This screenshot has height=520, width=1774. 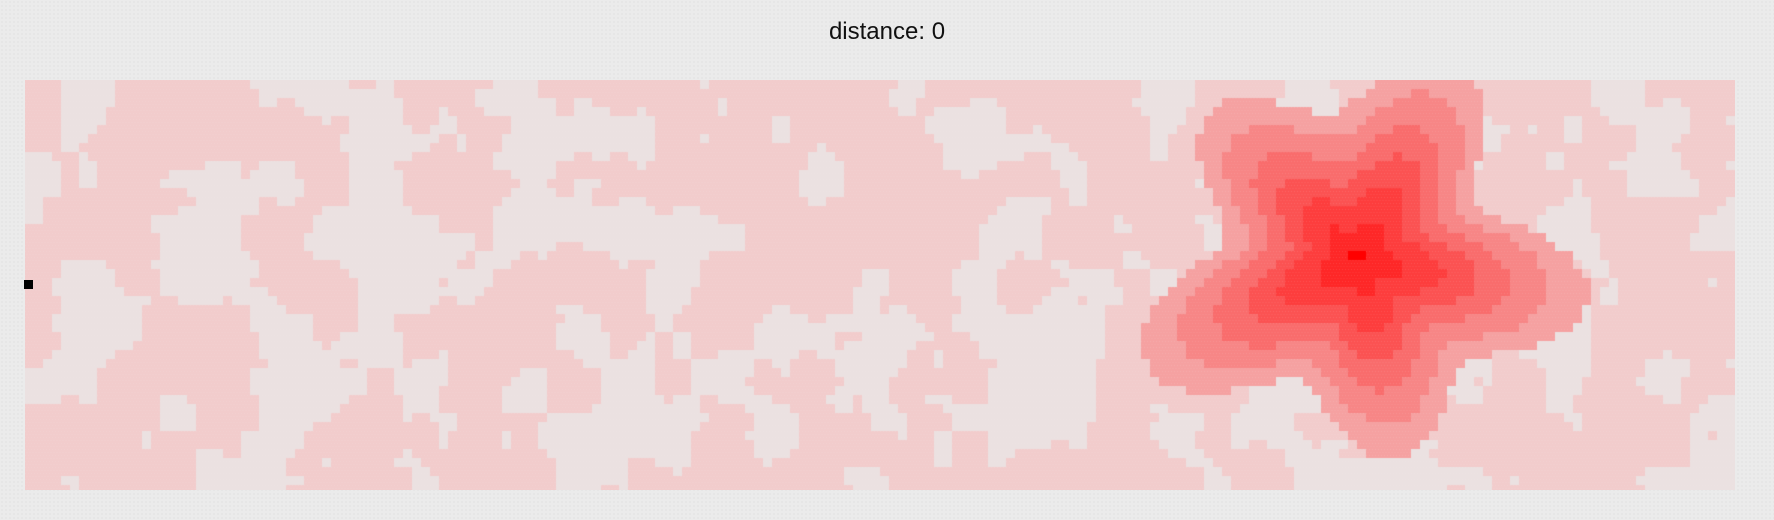 What do you see at coordinates (938, 31) in the screenshot?
I see `distance-value: 0` at bounding box center [938, 31].